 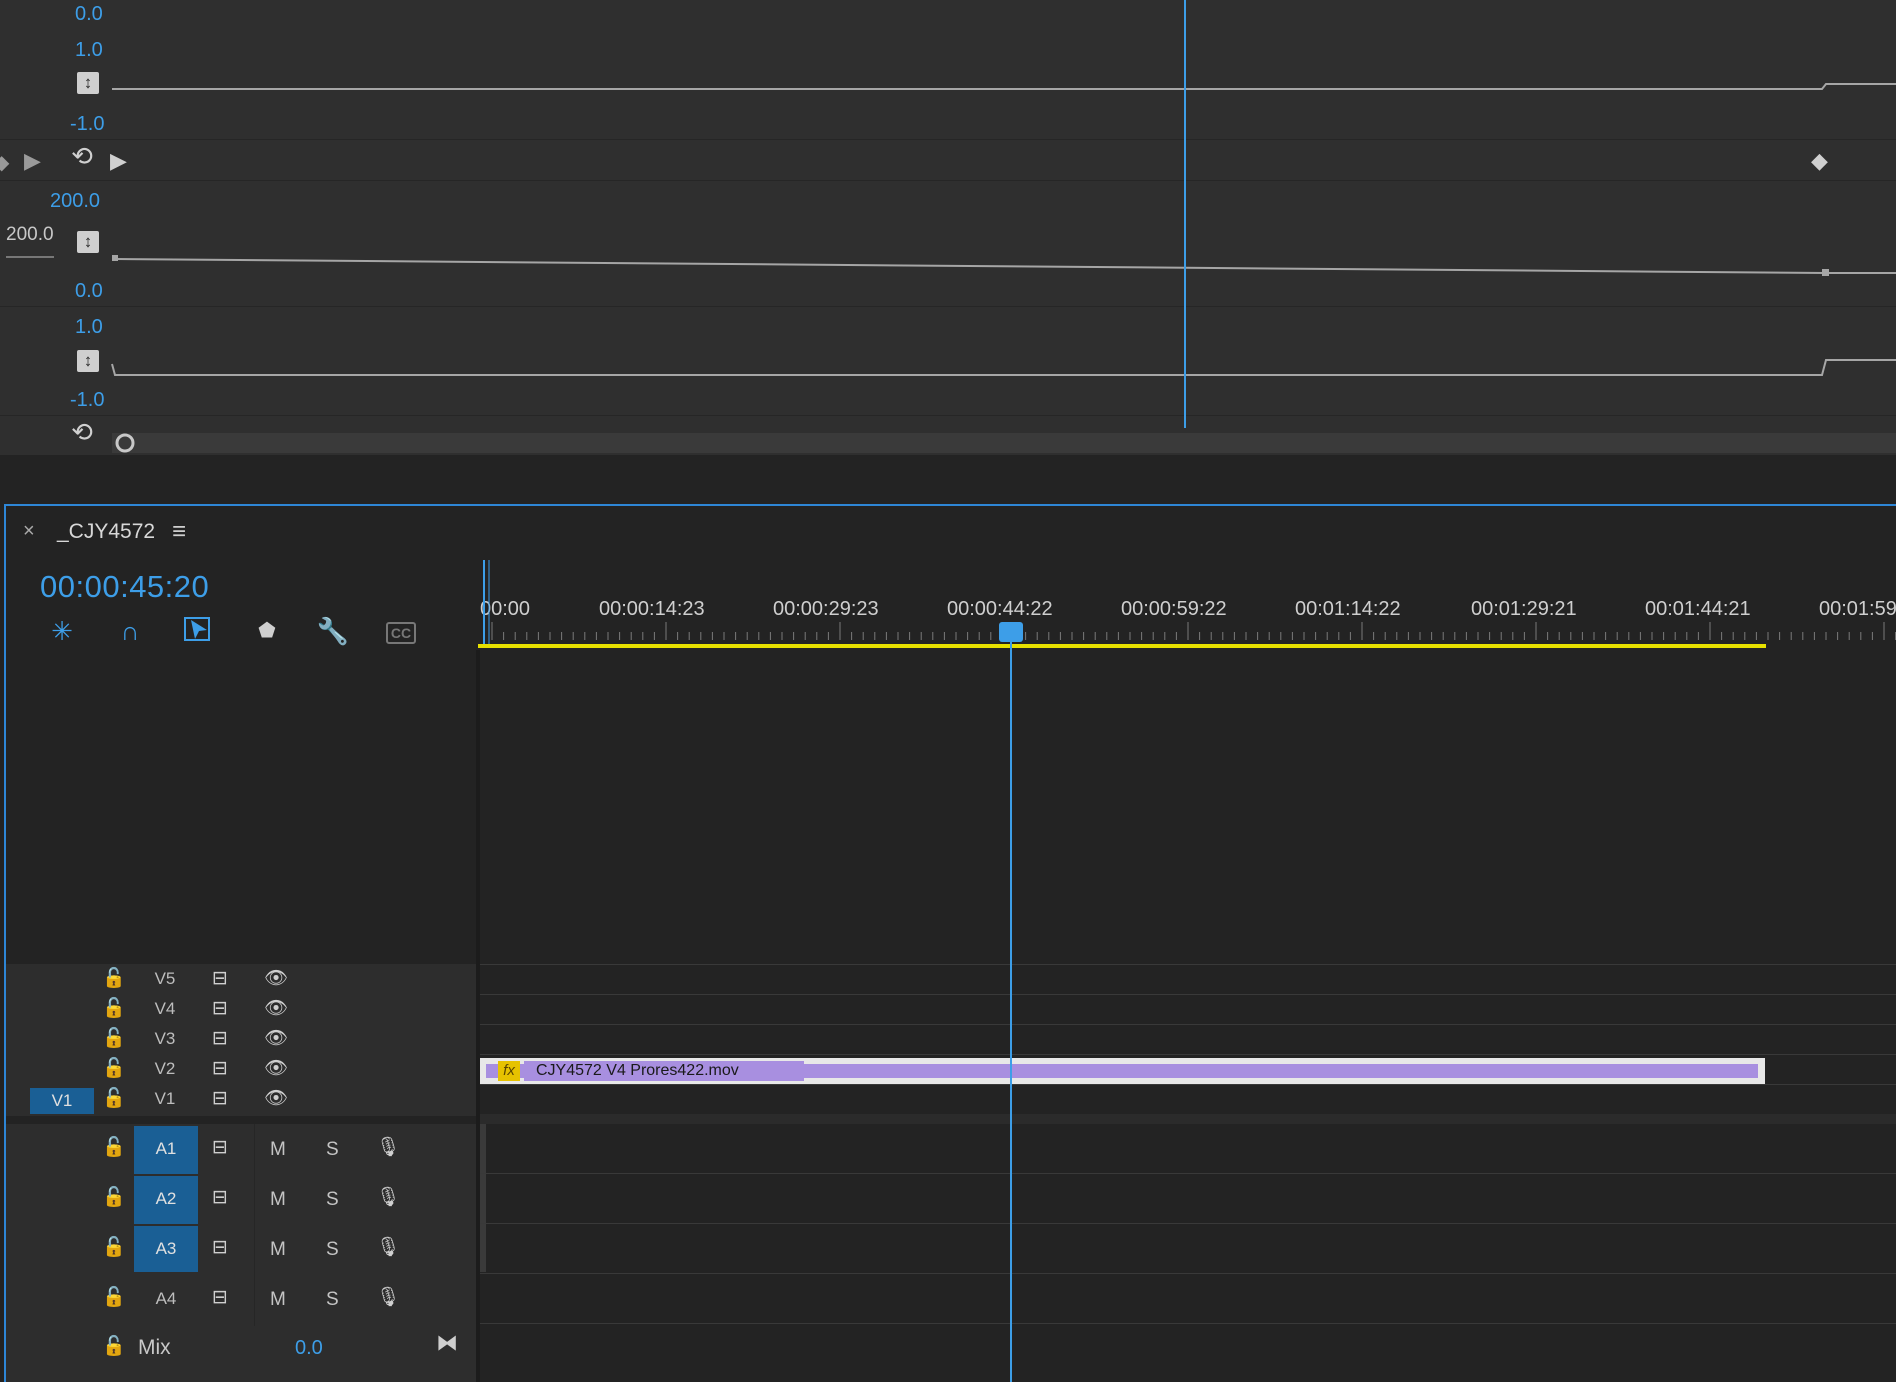 I want to click on playhead-handle, so click(x=1011, y=632).